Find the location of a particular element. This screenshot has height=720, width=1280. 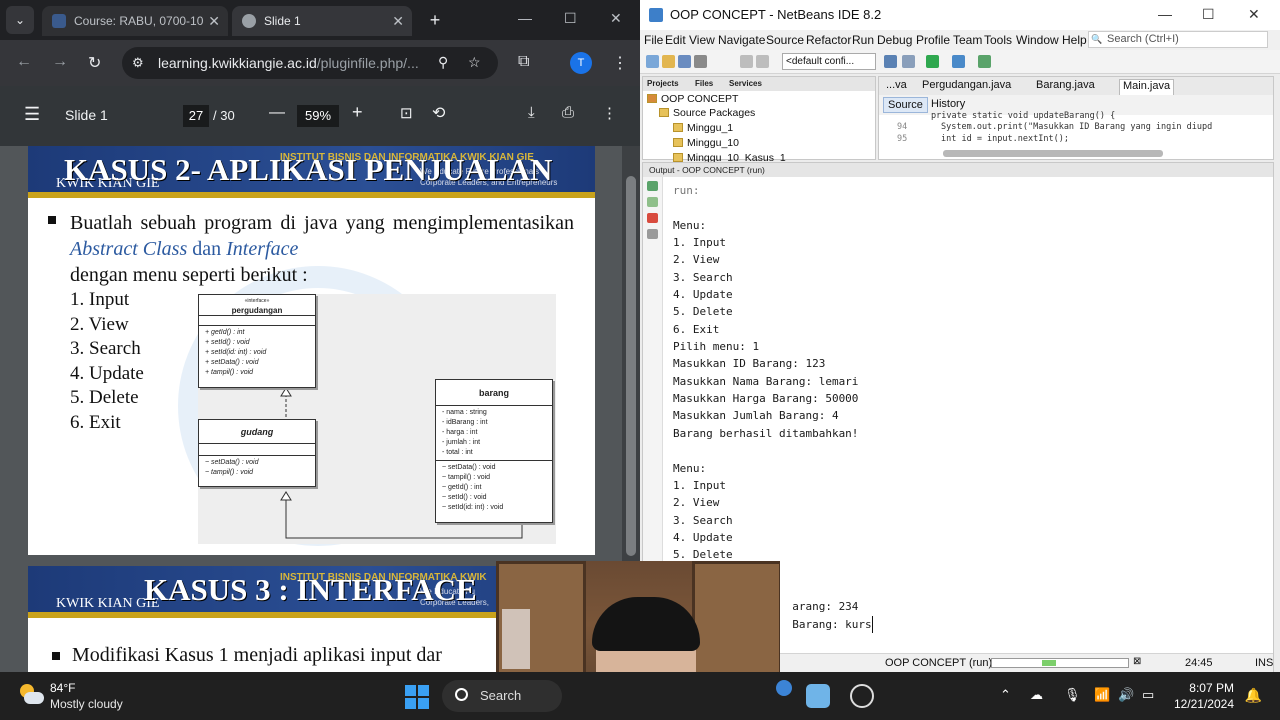

menu-run: Run is located at coordinates (863, 40).